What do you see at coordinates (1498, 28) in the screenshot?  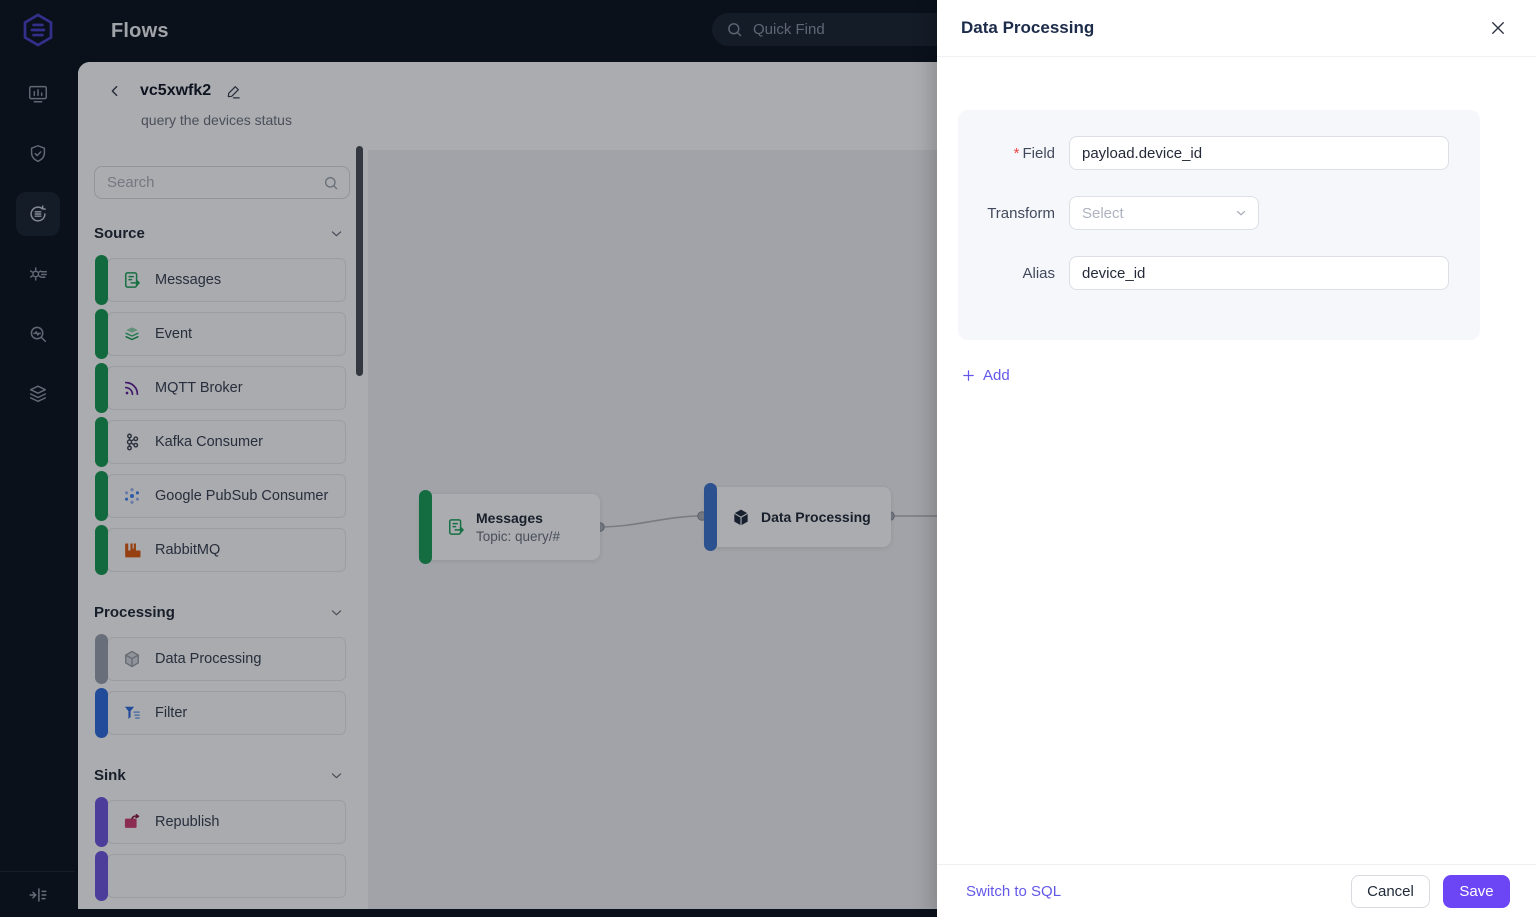 I see `close-button close-icon` at bounding box center [1498, 28].